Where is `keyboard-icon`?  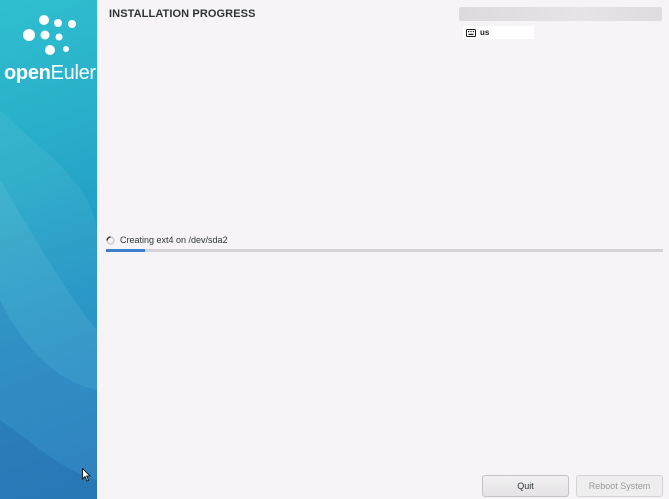
keyboard-icon is located at coordinates (471, 32).